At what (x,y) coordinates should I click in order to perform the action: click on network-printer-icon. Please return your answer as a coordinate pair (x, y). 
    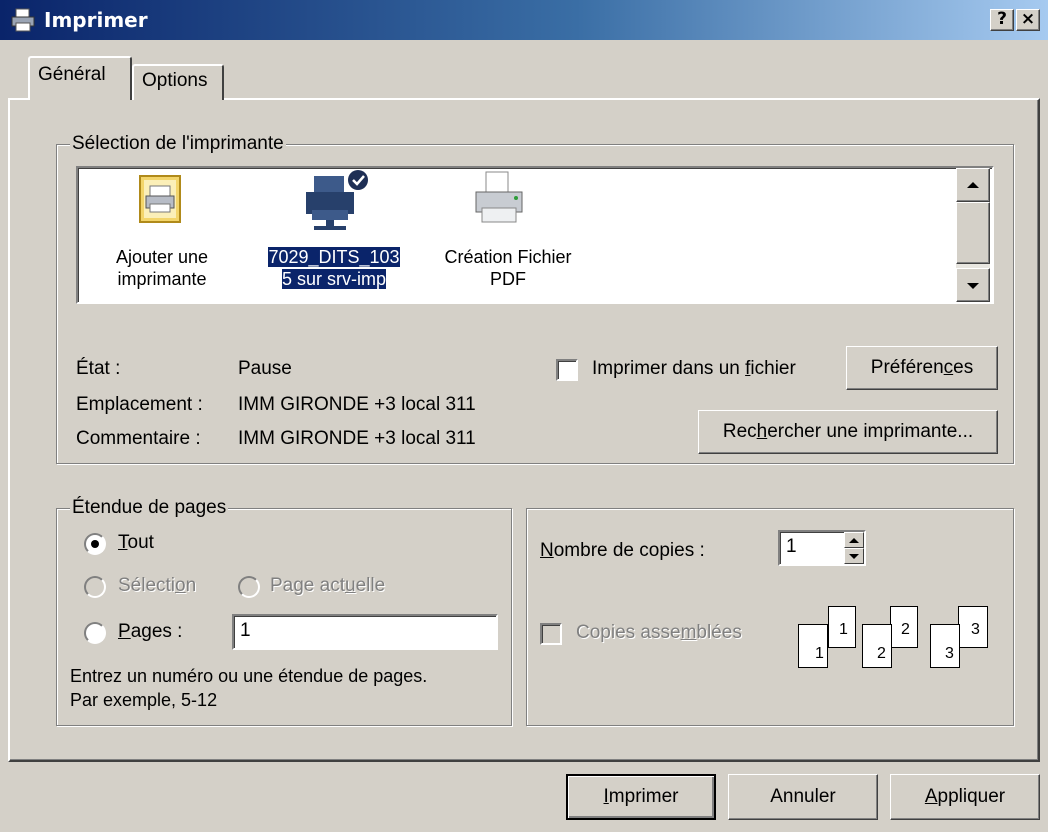
    Looking at the image, I should click on (337, 200).